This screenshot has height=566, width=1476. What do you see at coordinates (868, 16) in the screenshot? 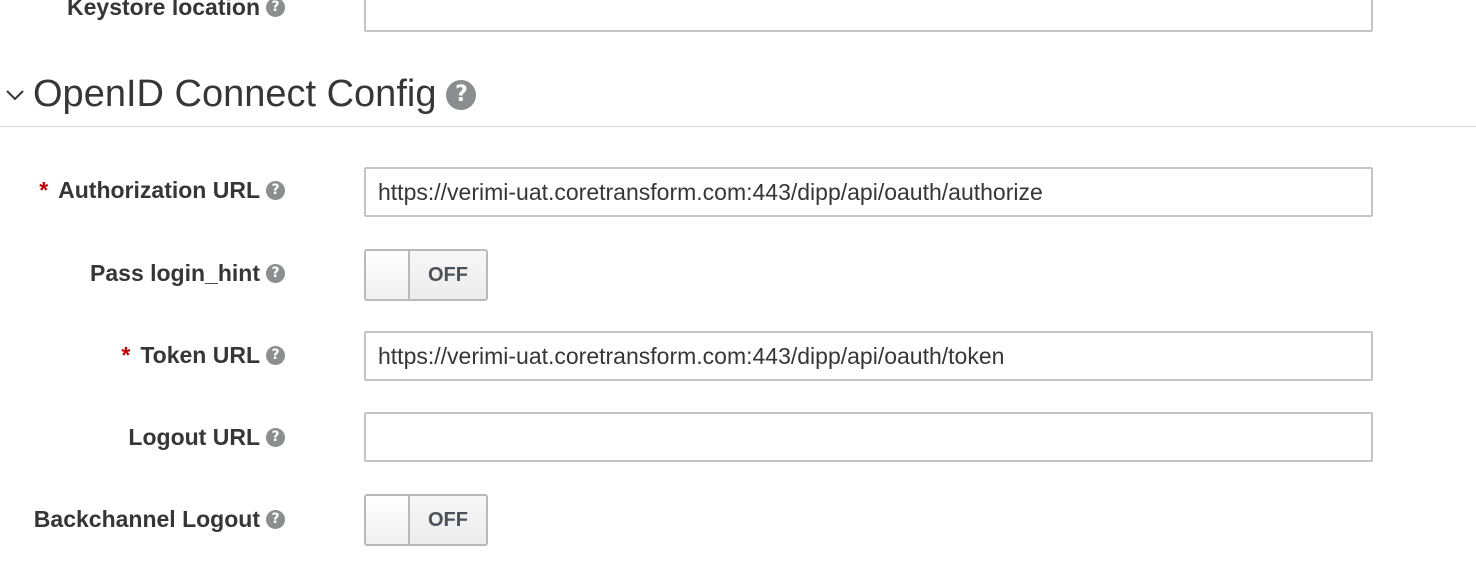
I see `keystore-location-input` at bounding box center [868, 16].